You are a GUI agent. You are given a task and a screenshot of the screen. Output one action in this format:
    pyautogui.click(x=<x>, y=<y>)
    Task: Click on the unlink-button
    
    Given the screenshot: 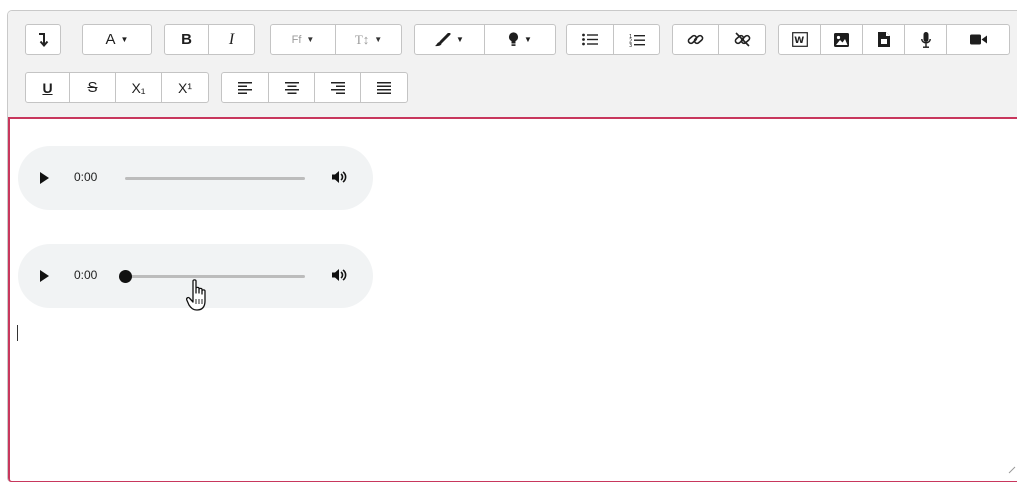 What is the action you would take?
    pyautogui.click(x=742, y=39)
    